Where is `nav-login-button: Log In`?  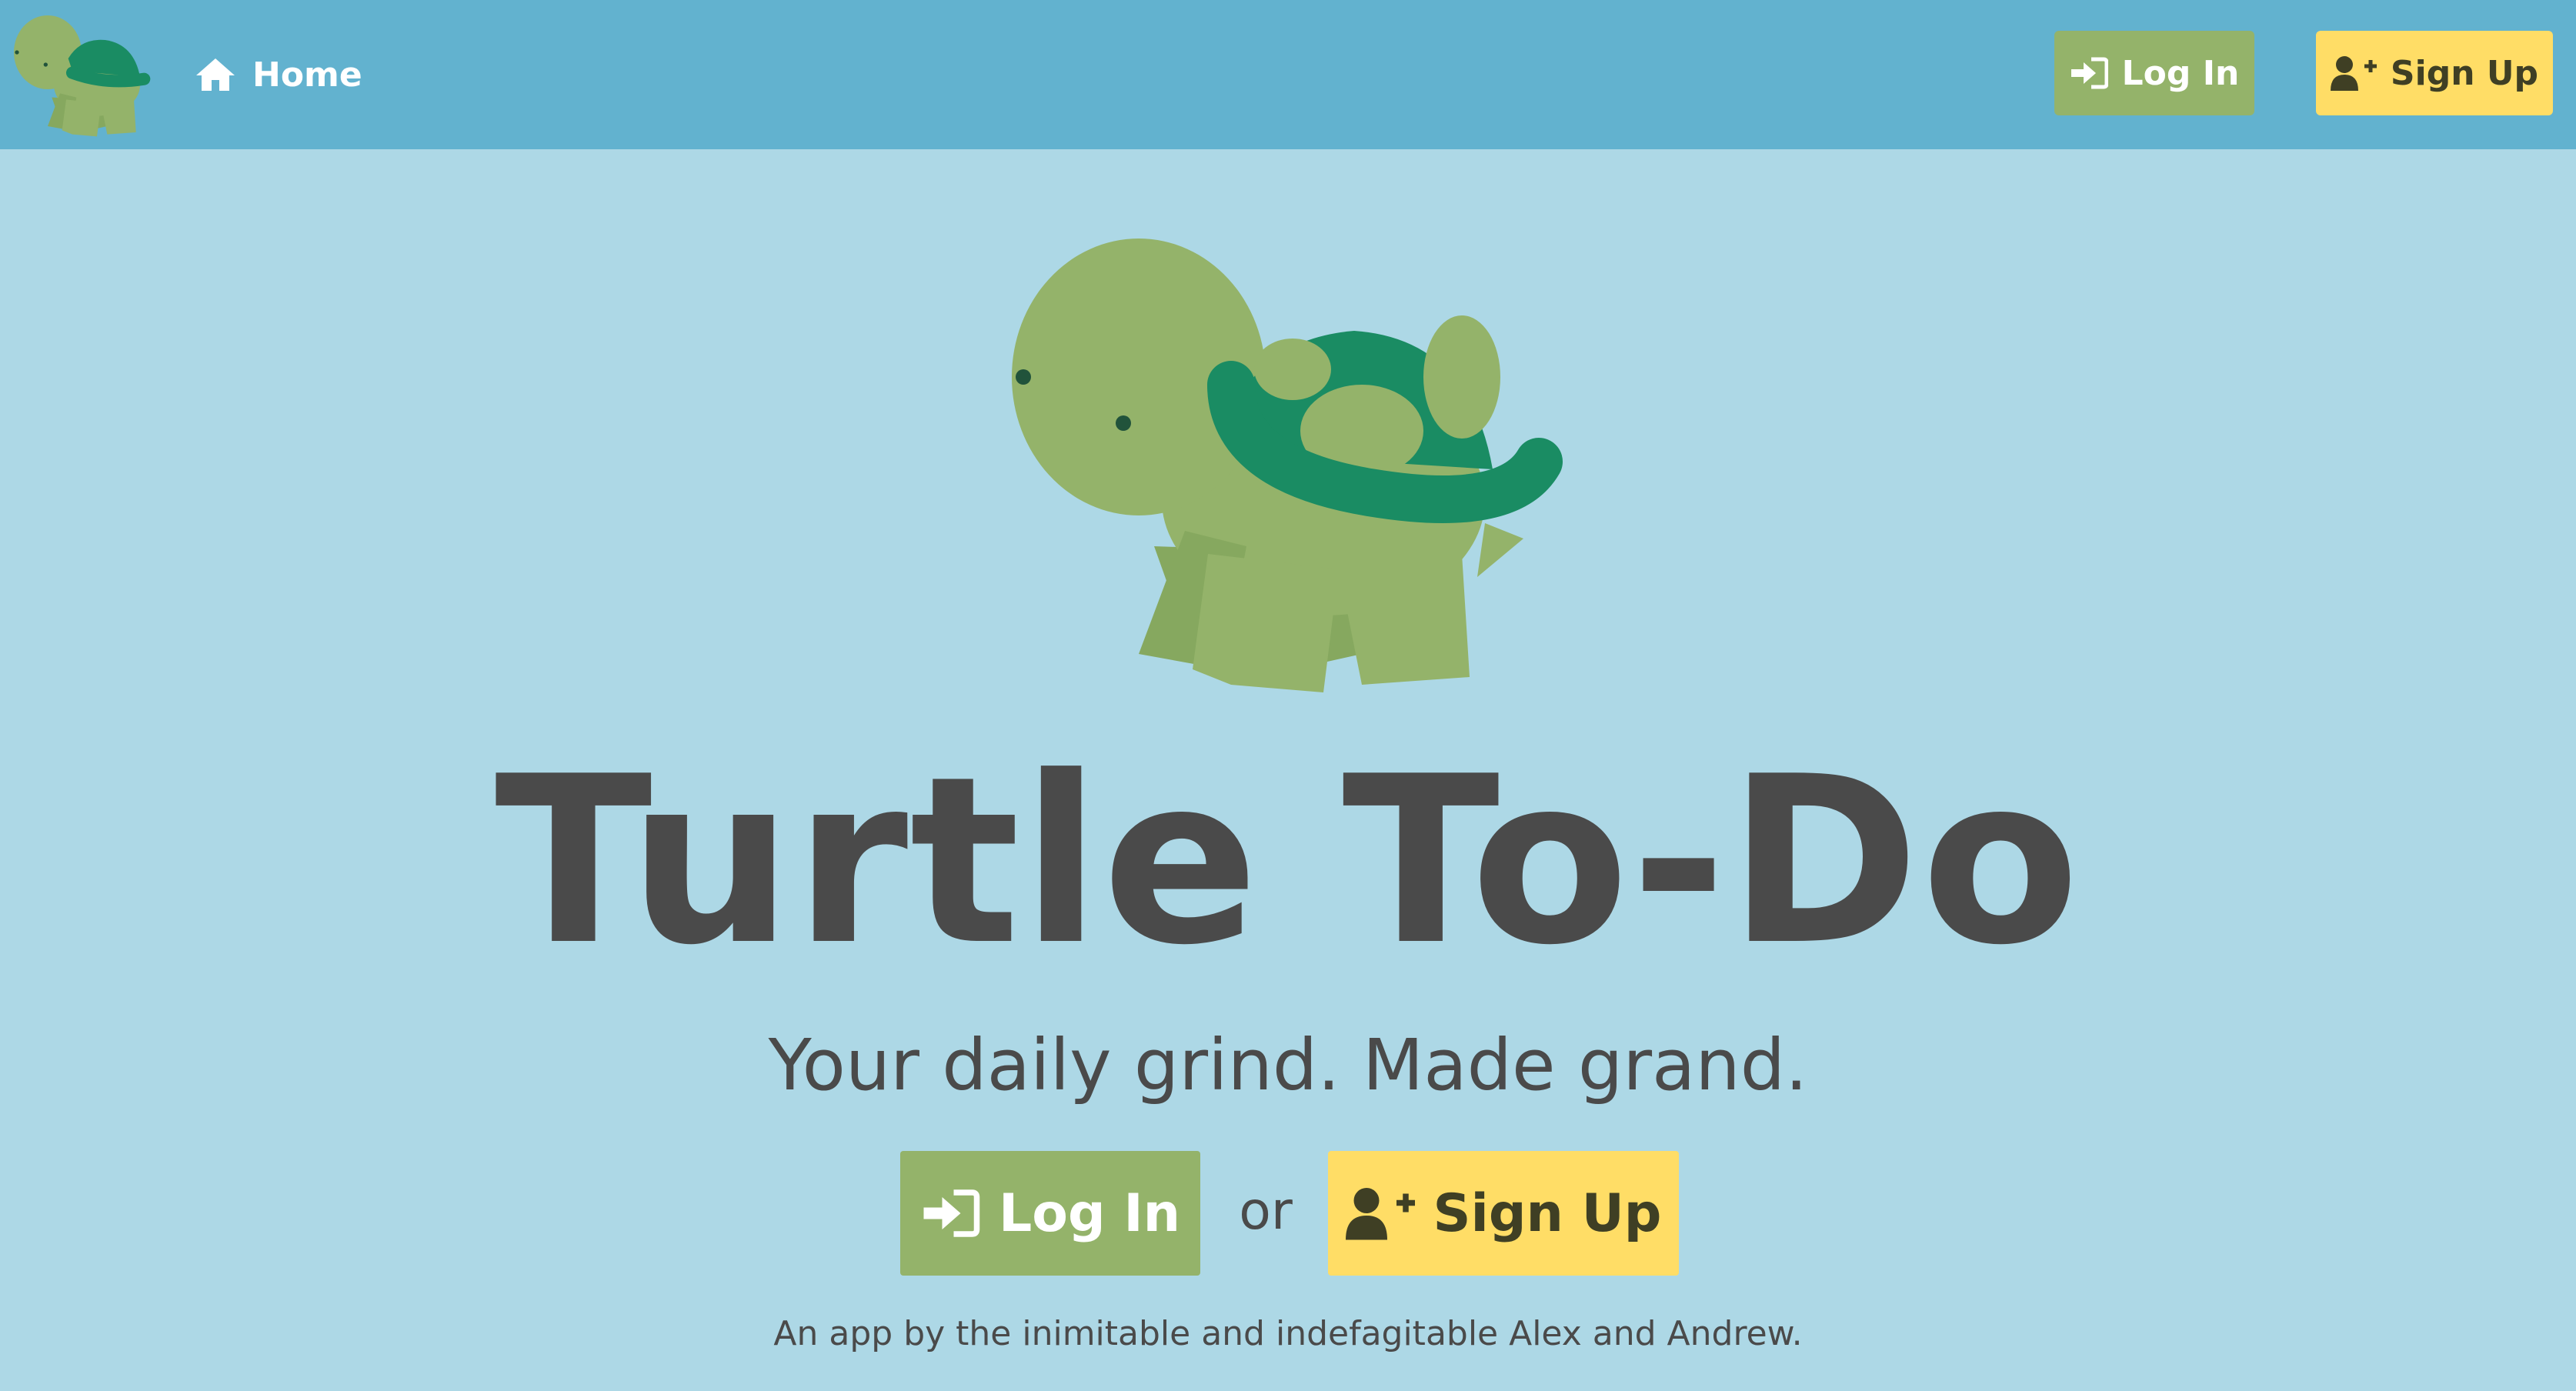
nav-login-button: Log In is located at coordinates (2154, 73).